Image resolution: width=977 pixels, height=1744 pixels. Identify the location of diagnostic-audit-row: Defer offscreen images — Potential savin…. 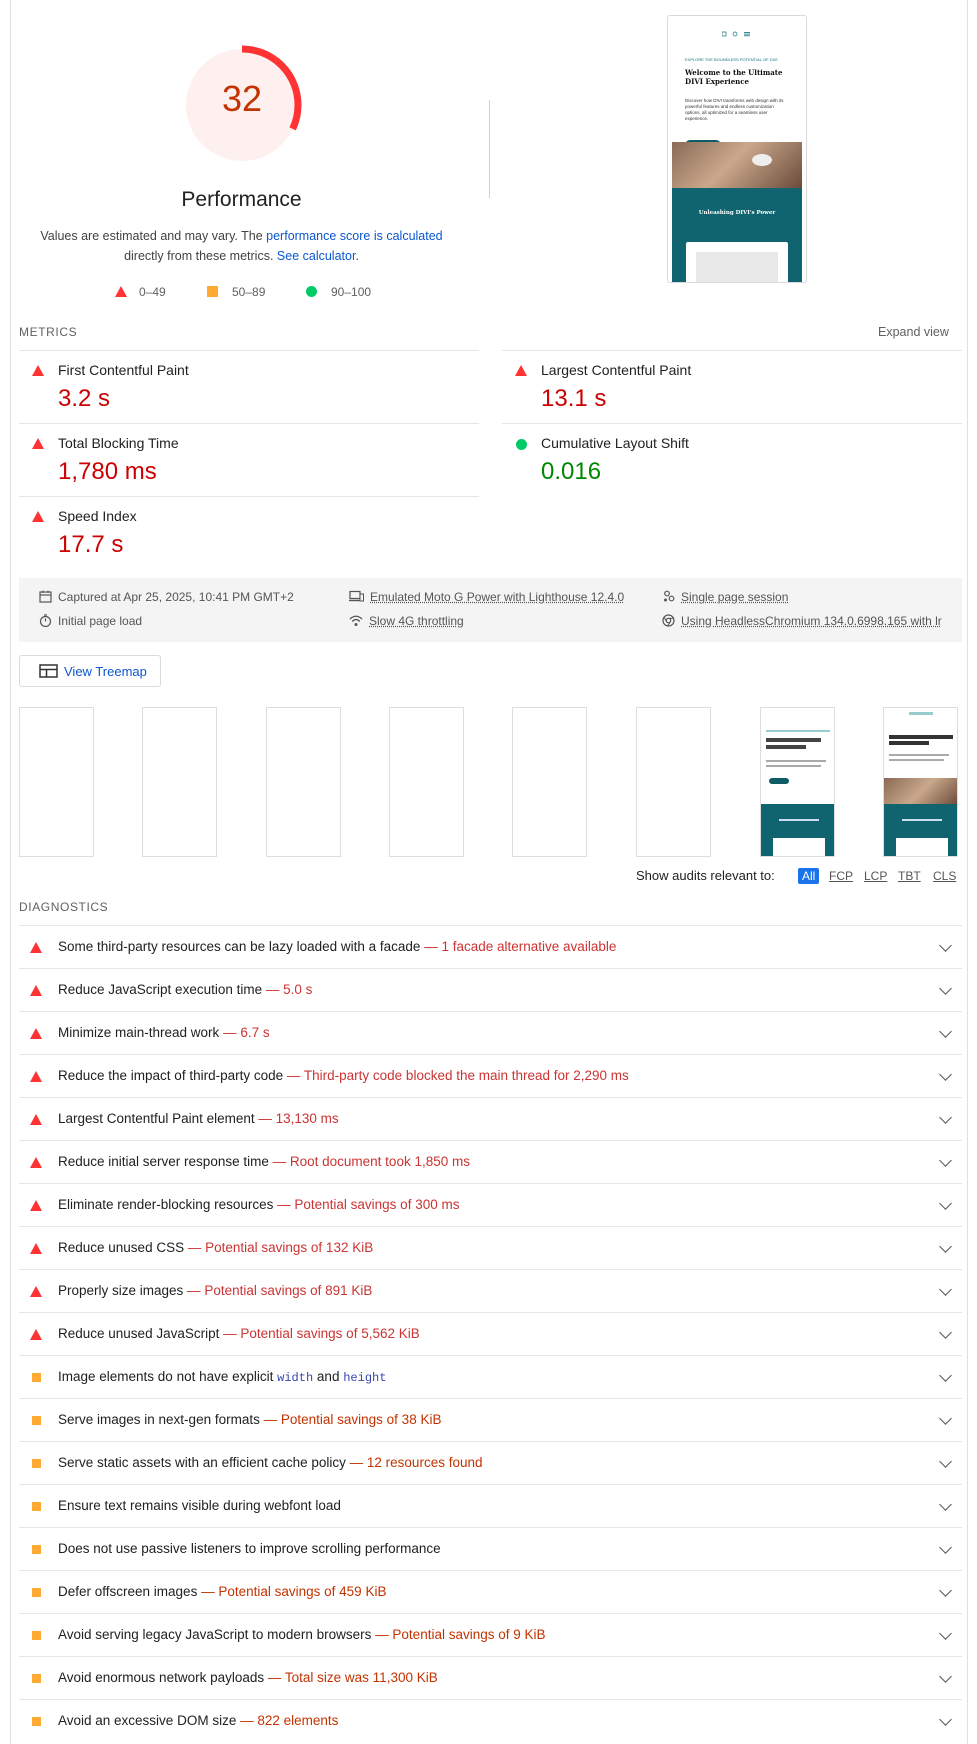
(490, 1591).